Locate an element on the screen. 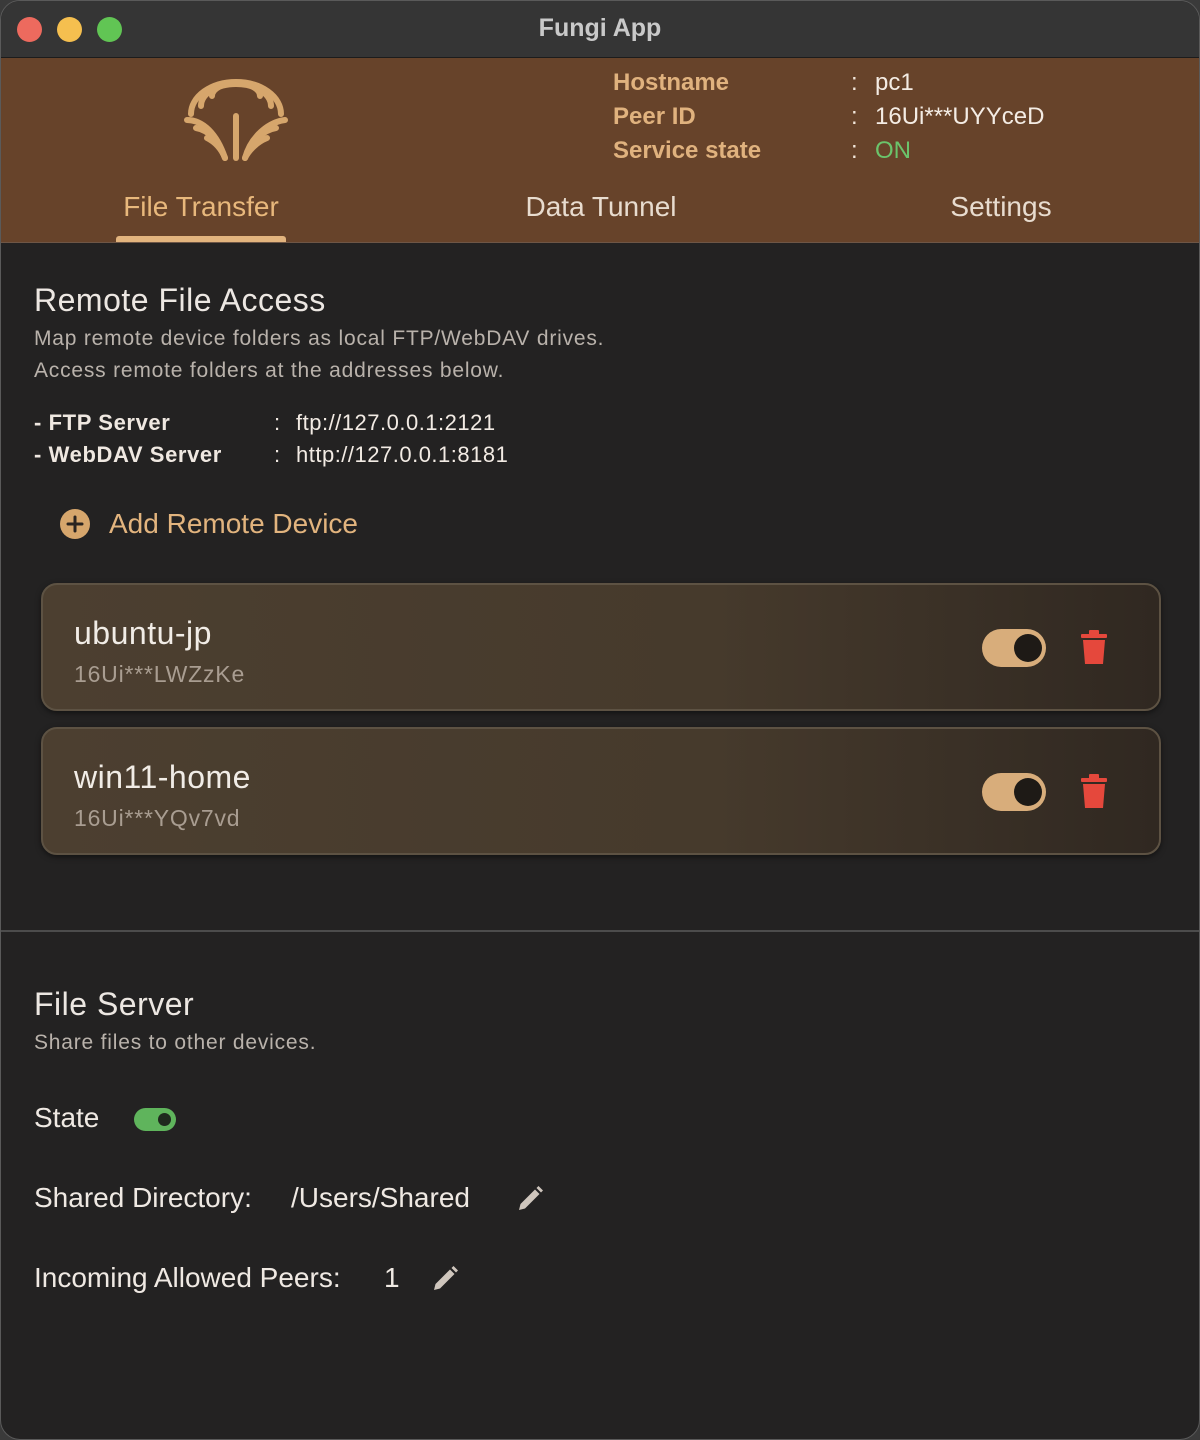 The width and height of the screenshot is (1200, 1440). service-state-colon: : is located at coordinates (854, 150).